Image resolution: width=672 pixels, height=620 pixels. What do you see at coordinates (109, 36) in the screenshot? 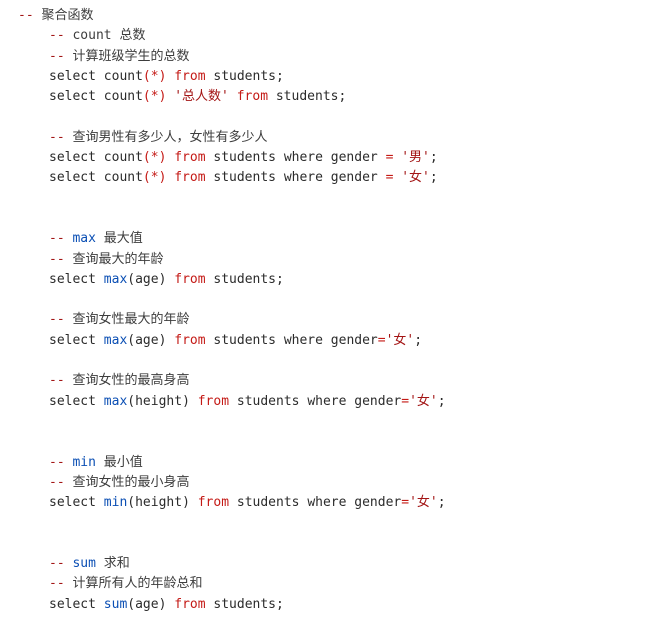
I see `code-token: count 总数` at bounding box center [109, 36].